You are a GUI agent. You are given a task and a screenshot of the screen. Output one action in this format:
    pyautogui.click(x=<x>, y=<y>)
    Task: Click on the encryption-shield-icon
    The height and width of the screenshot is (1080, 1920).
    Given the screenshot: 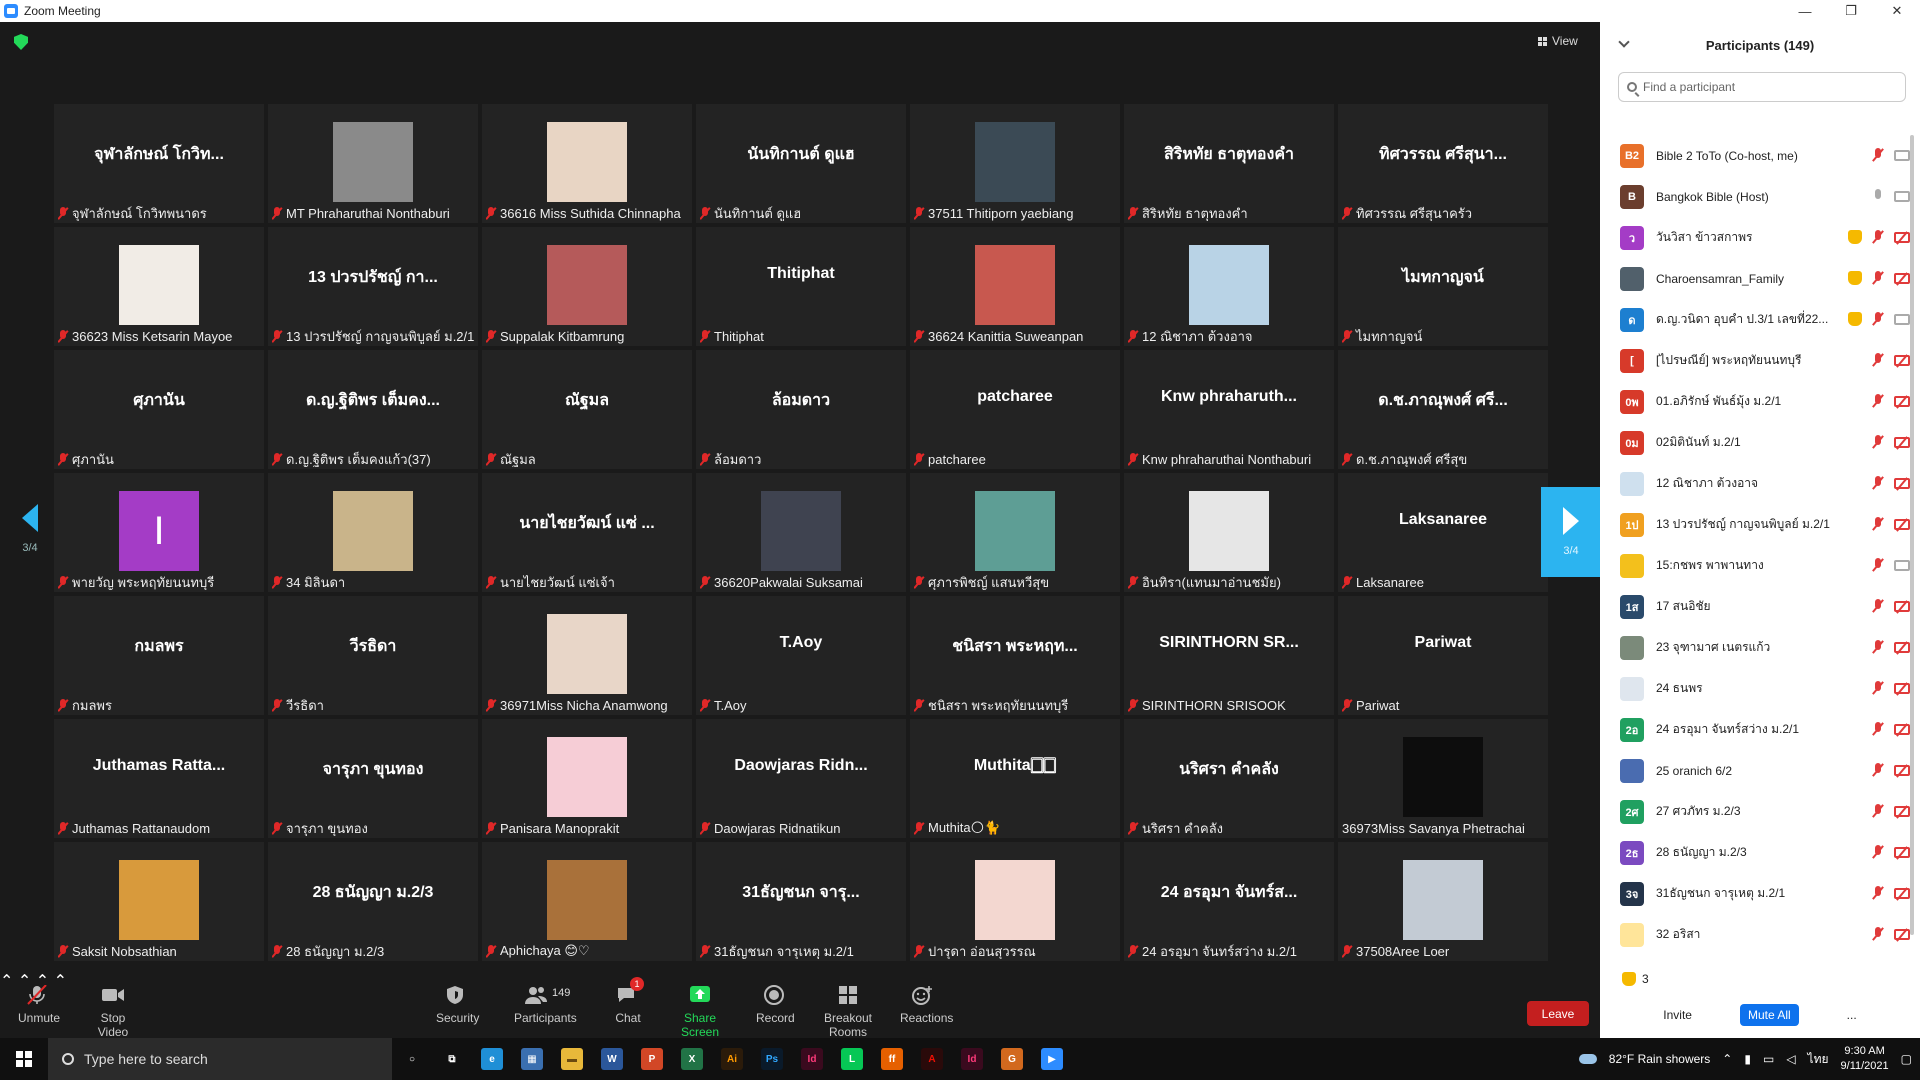 What is the action you would take?
    pyautogui.click(x=21, y=42)
    